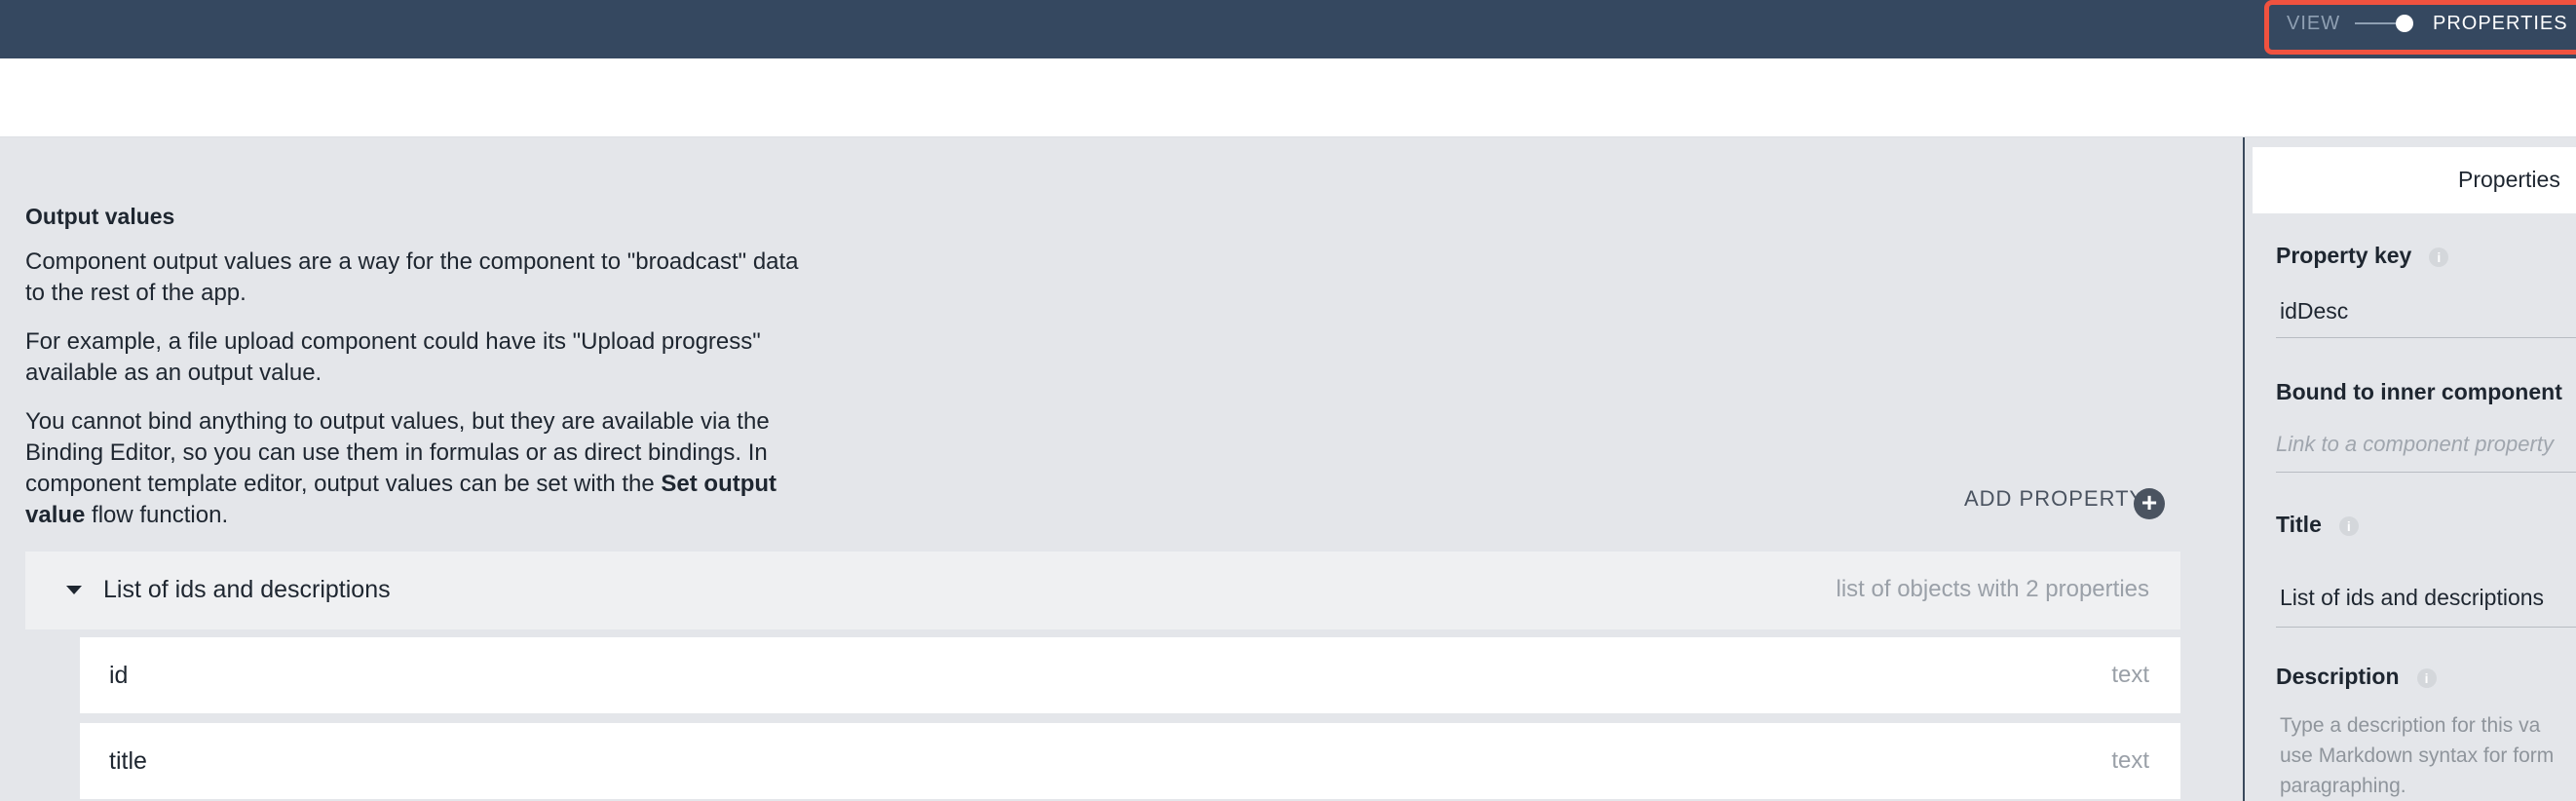  Describe the element at coordinates (2054, 499) in the screenshot. I see `add-property-button: ADD PROPERTY` at that location.